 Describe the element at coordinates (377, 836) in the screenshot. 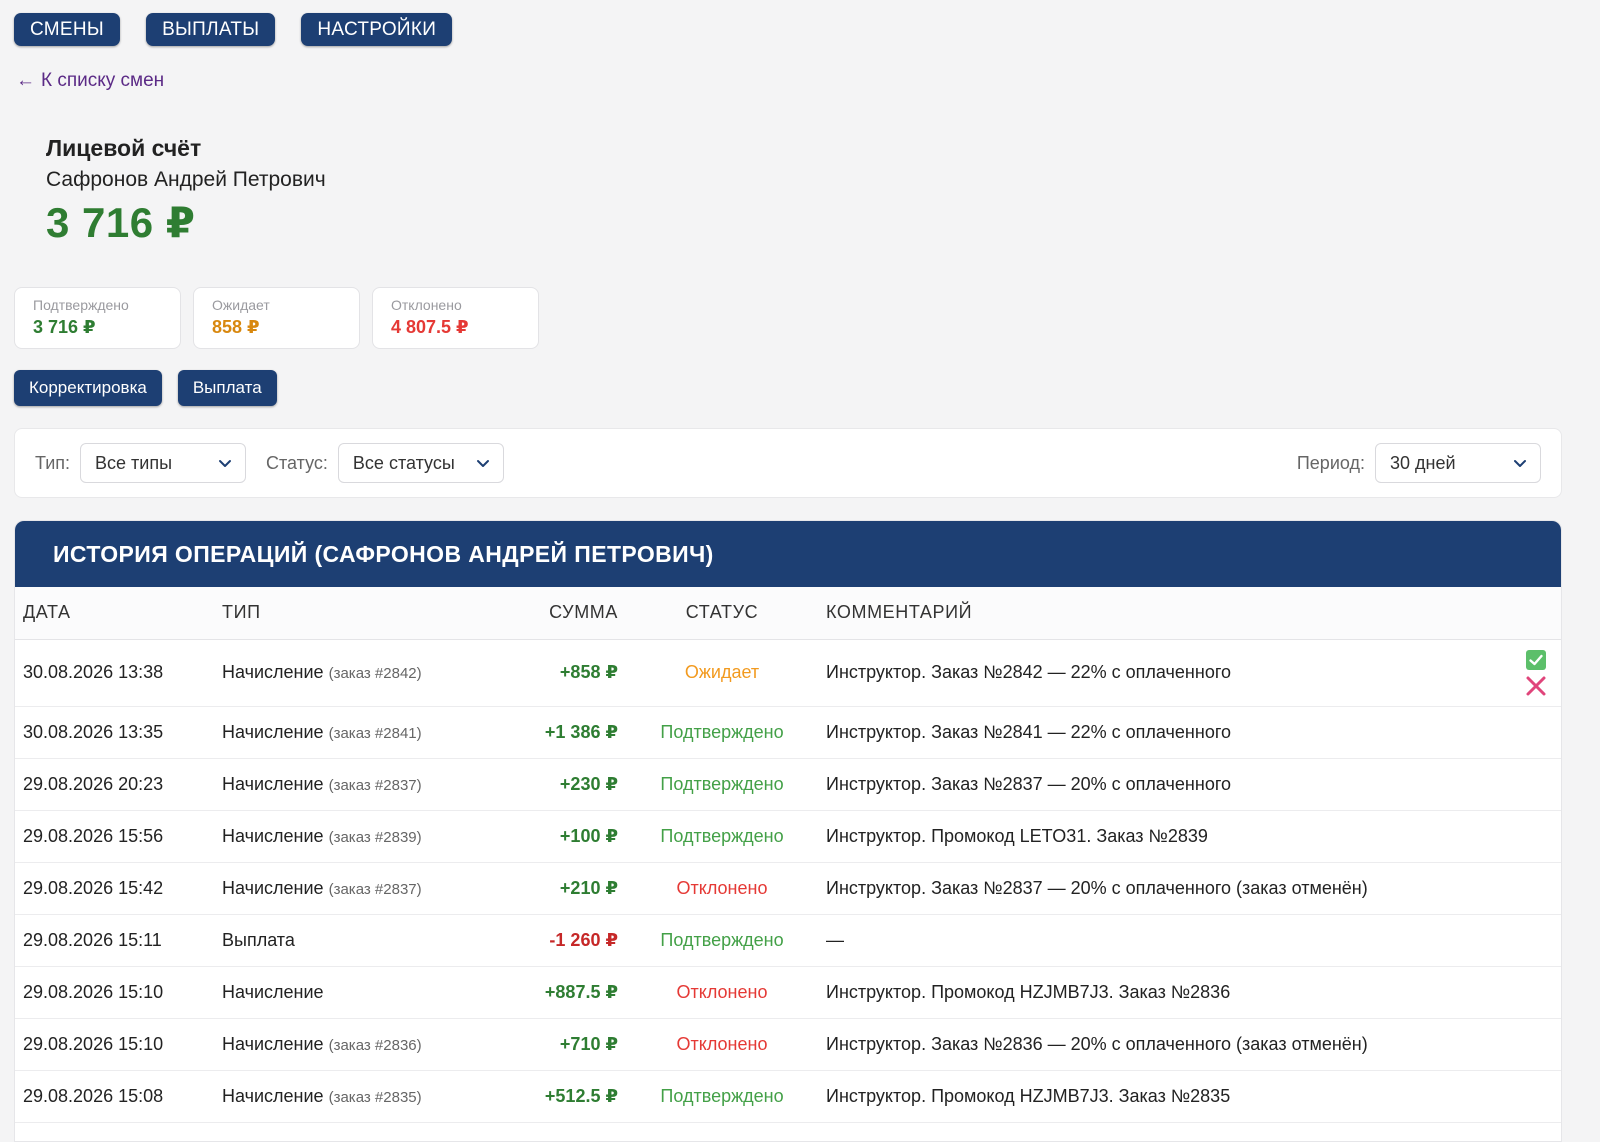

I see `row-type-cell: Начисление (заказ #2839)` at that location.